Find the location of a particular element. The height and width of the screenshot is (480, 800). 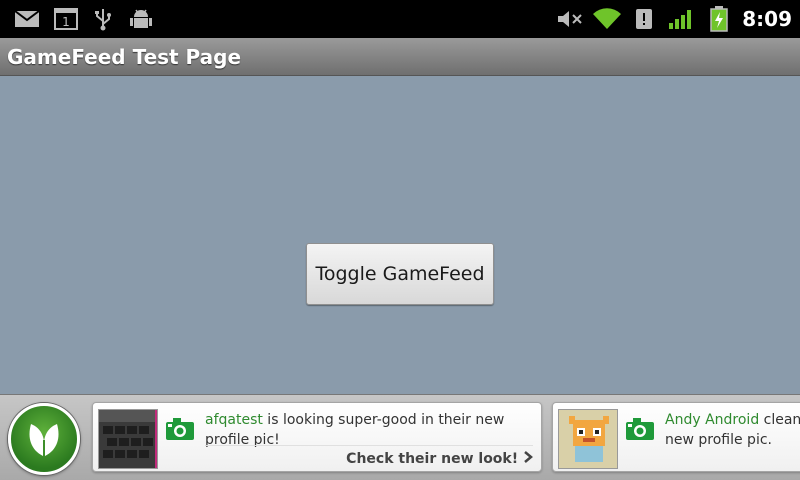

android-debug-icon is located at coordinates (141, 19).